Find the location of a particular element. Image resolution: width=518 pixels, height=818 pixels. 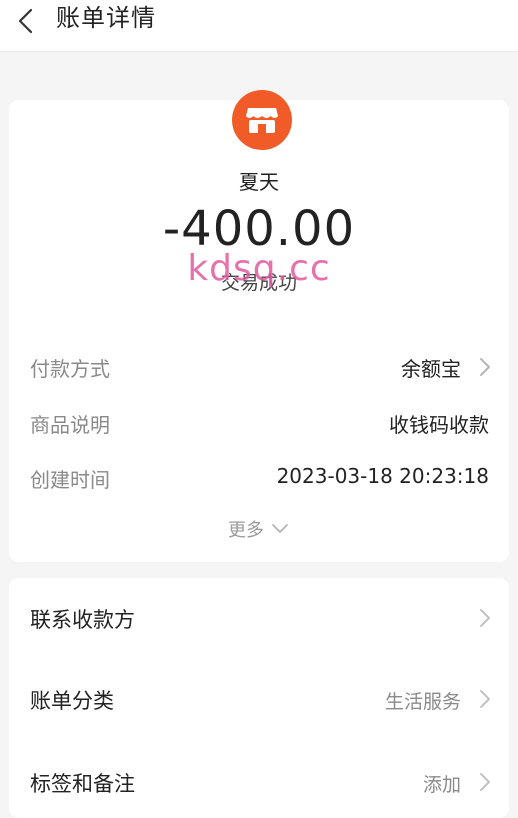

merchant-avatar is located at coordinates (262, 120).